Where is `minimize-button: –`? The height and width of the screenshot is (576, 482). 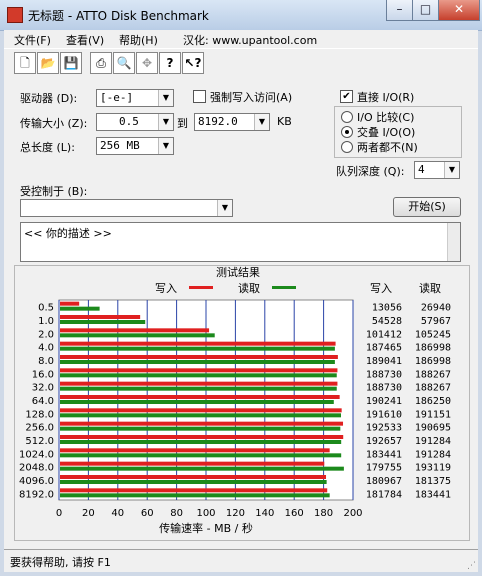 minimize-button: – is located at coordinates (399, 10).